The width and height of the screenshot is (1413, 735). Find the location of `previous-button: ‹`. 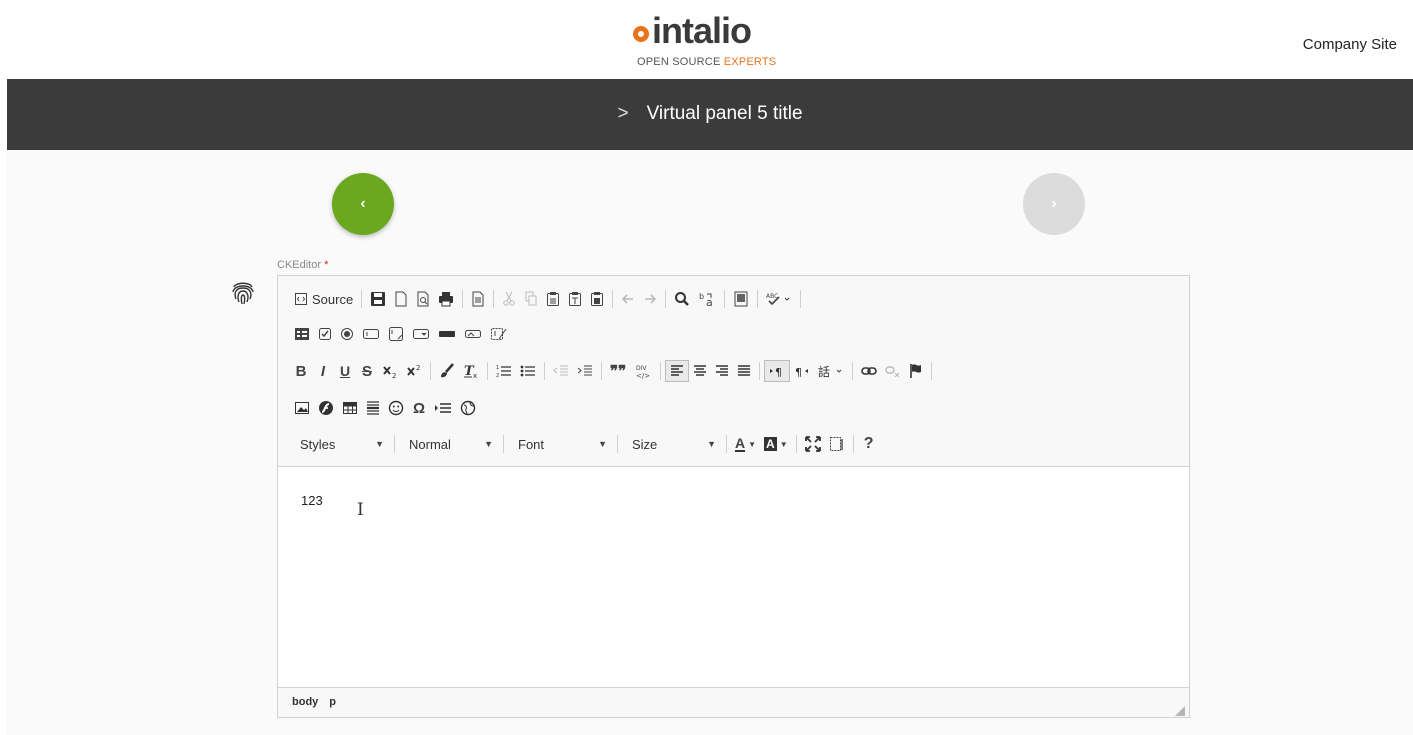

previous-button: ‹ is located at coordinates (363, 204).